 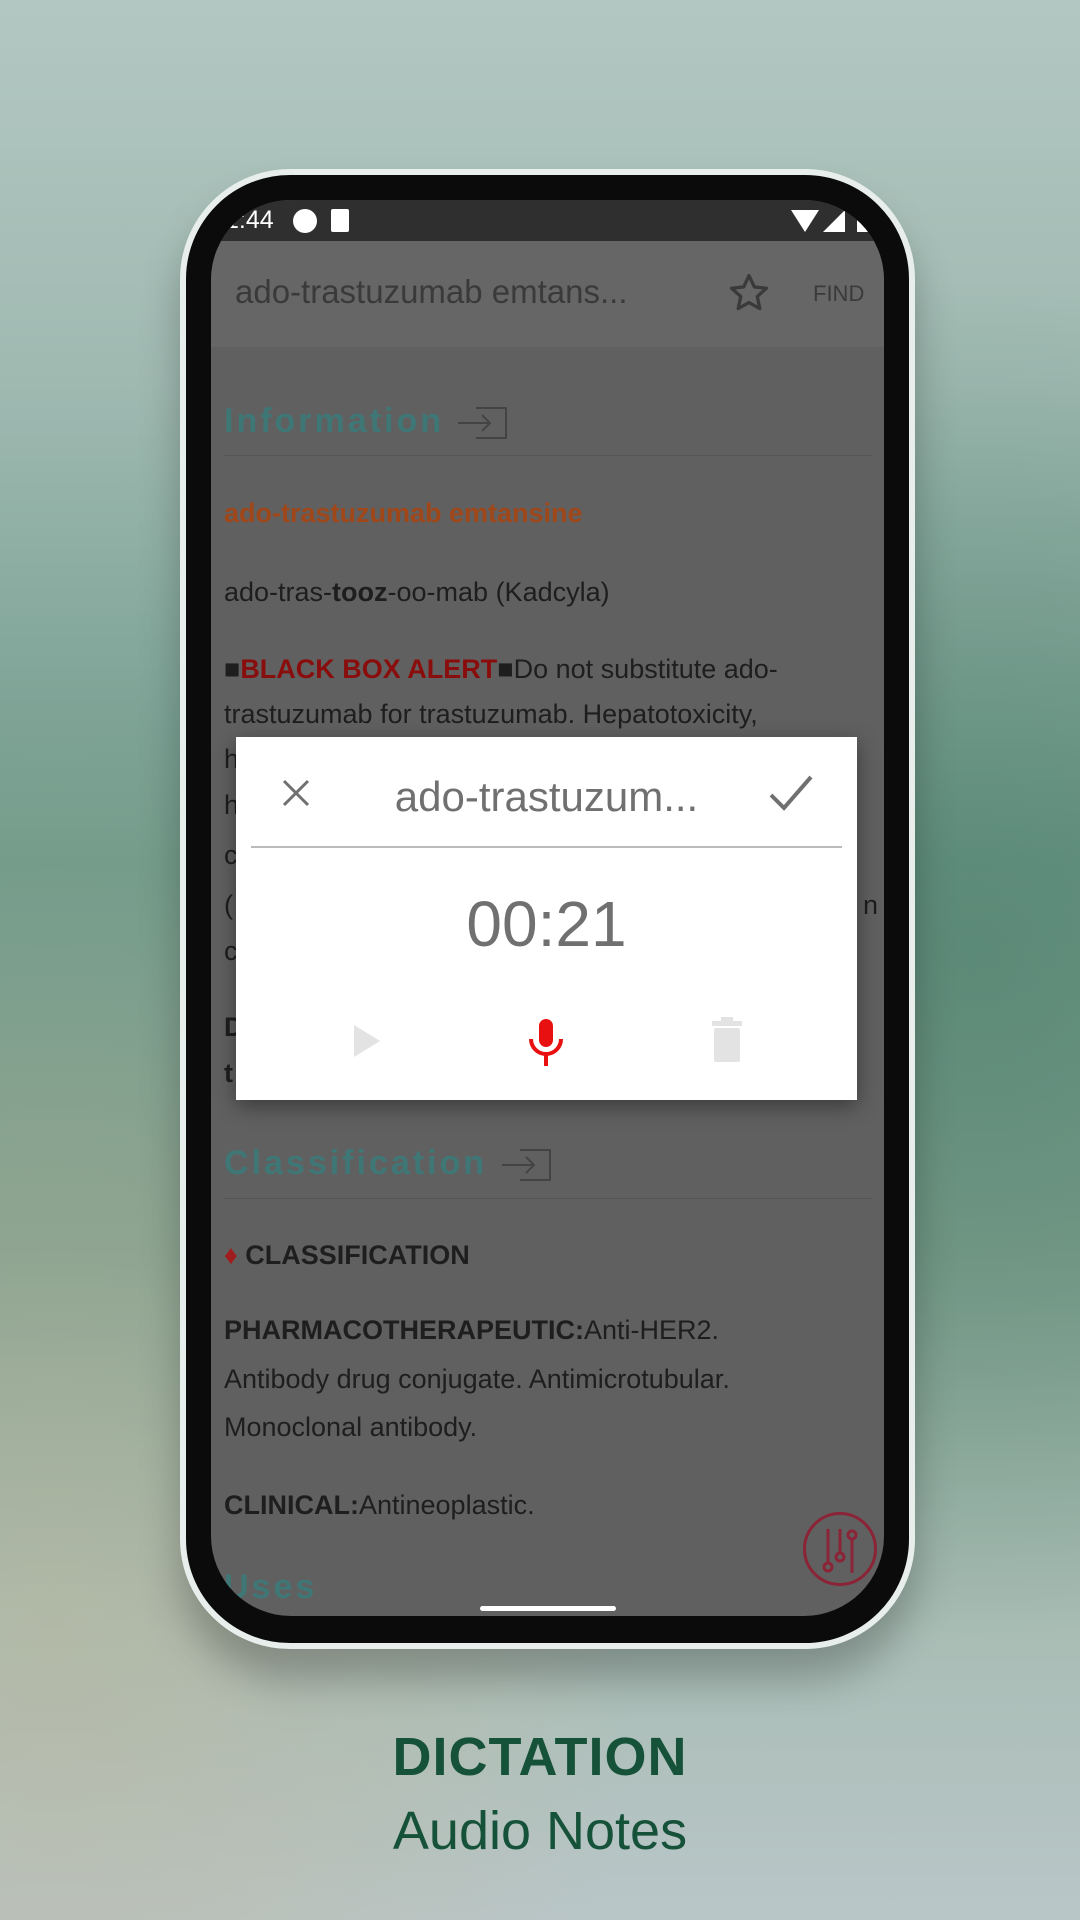 What do you see at coordinates (351, 1427) in the screenshot?
I see `pharma-text: Monoclonal antibody.` at bounding box center [351, 1427].